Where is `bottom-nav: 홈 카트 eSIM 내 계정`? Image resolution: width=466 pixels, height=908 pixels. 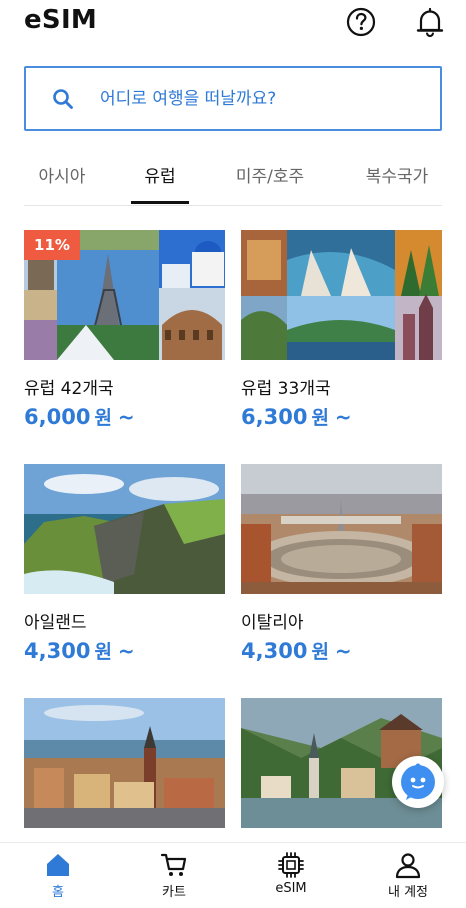
bottom-nav: 홈 카트 eSIM 내 계정 is located at coordinates (233, 875).